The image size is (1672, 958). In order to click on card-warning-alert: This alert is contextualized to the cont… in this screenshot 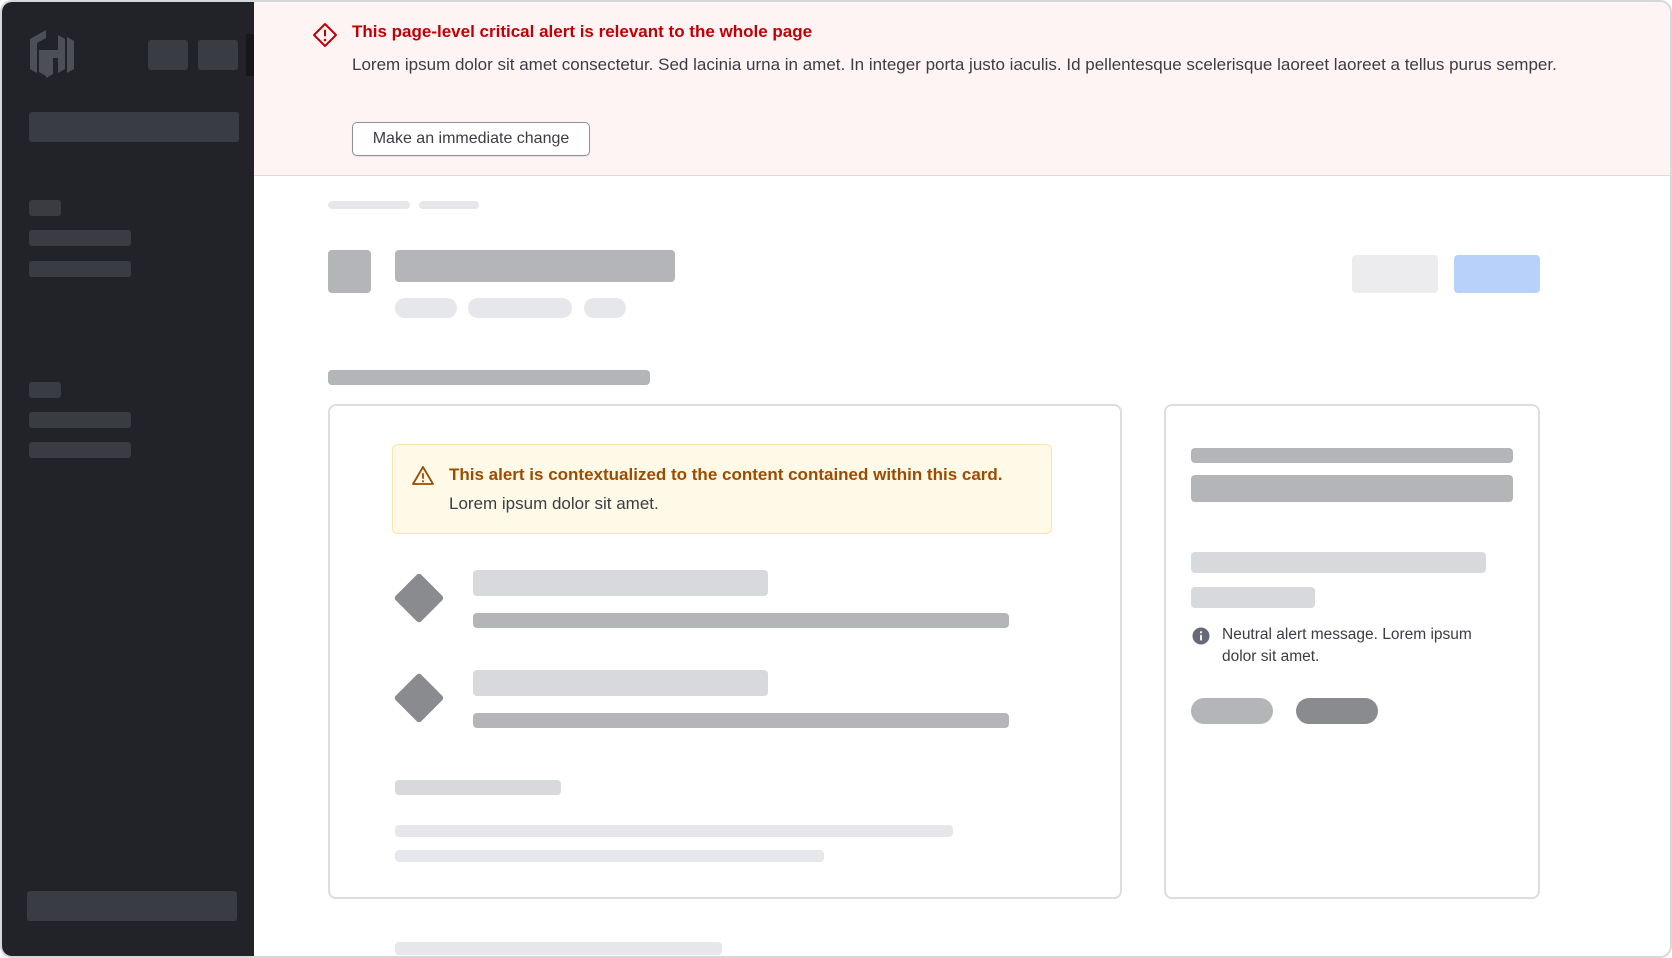, I will do `click(722, 489)`.